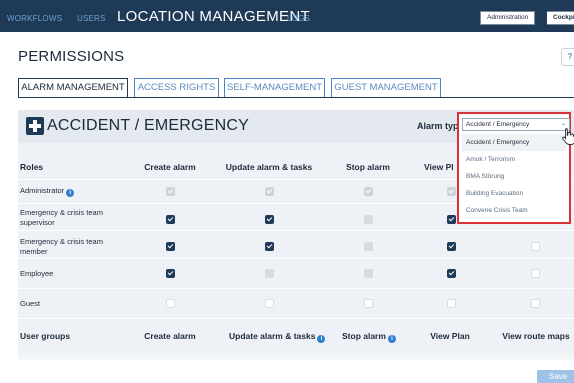 The width and height of the screenshot is (574, 383). I want to click on nav-logs: LOGS, so click(298, 18).